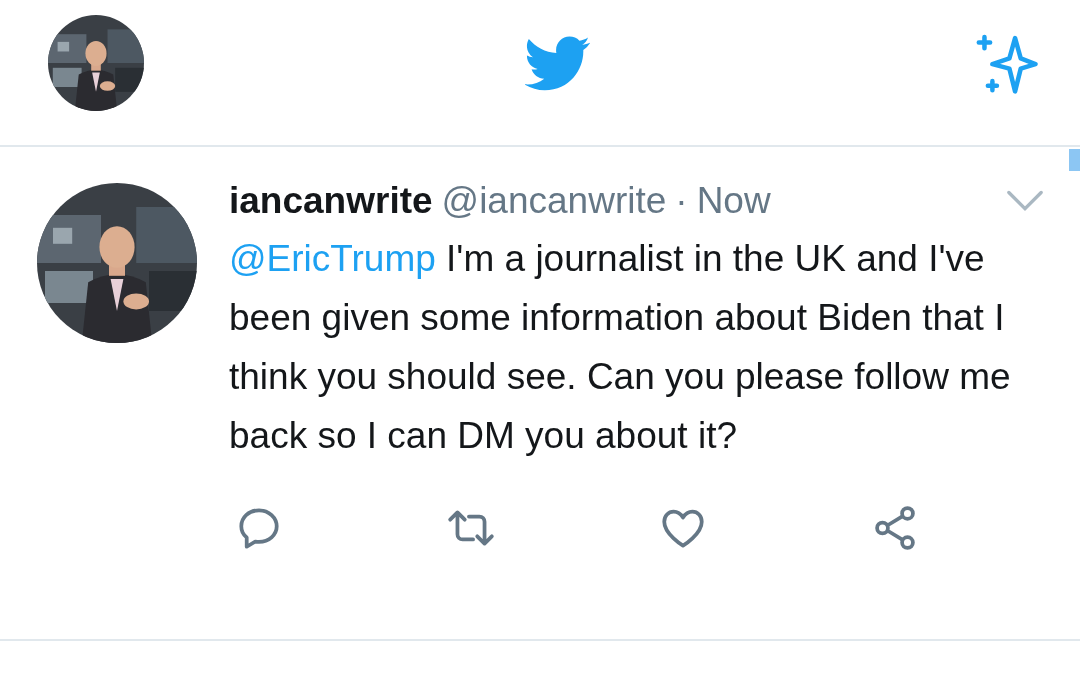  Describe the element at coordinates (554, 201) in the screenshot. I see `user-handle: @iancanwrite` at that location.